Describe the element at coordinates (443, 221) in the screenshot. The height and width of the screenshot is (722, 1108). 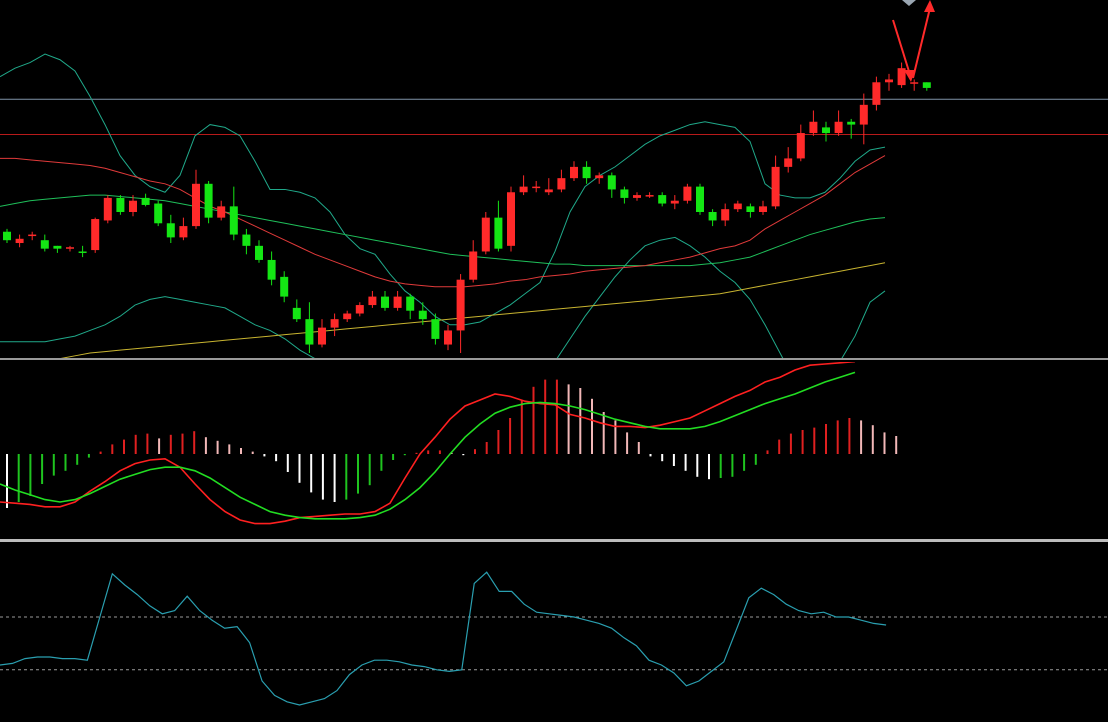
I see `bollinger-mid-line` at that location.